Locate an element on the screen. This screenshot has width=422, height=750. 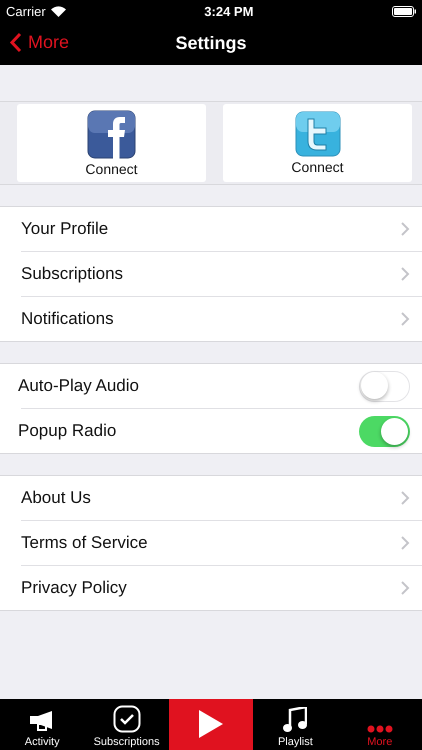
play-icon is located at coordinates (210, 724).